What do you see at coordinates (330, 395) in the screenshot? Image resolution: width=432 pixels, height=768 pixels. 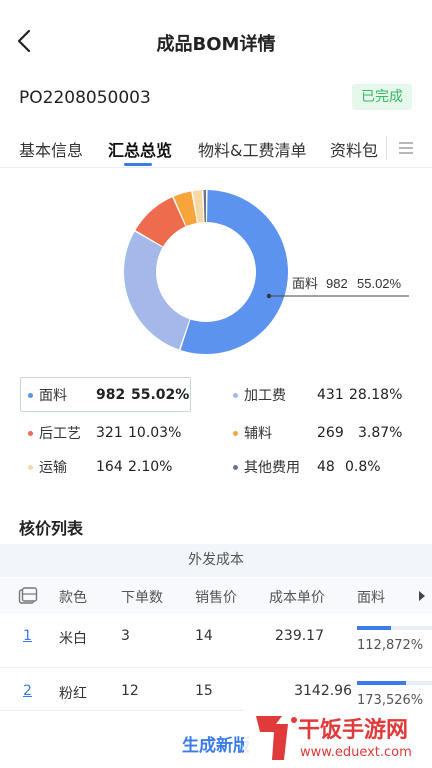 I see `legend-value: 431` at bounding box center [330, 395].